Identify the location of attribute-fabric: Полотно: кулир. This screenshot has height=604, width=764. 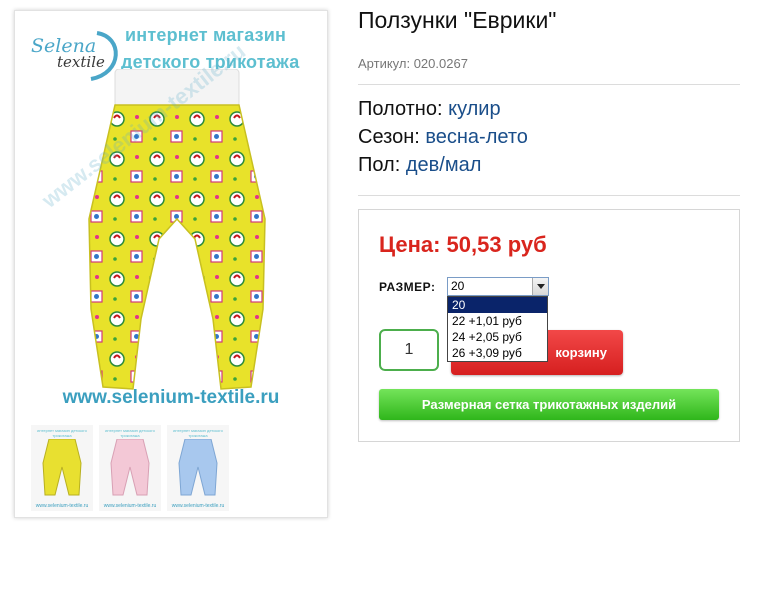
(429, 109).